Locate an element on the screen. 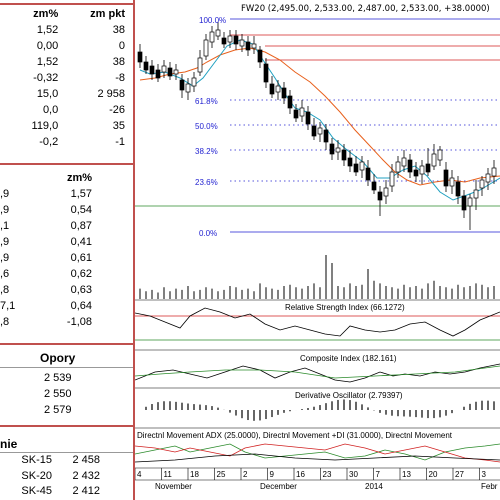 This screenshot has height=500, width=500. tick-label: 4 is located at coordinates (139, 474).